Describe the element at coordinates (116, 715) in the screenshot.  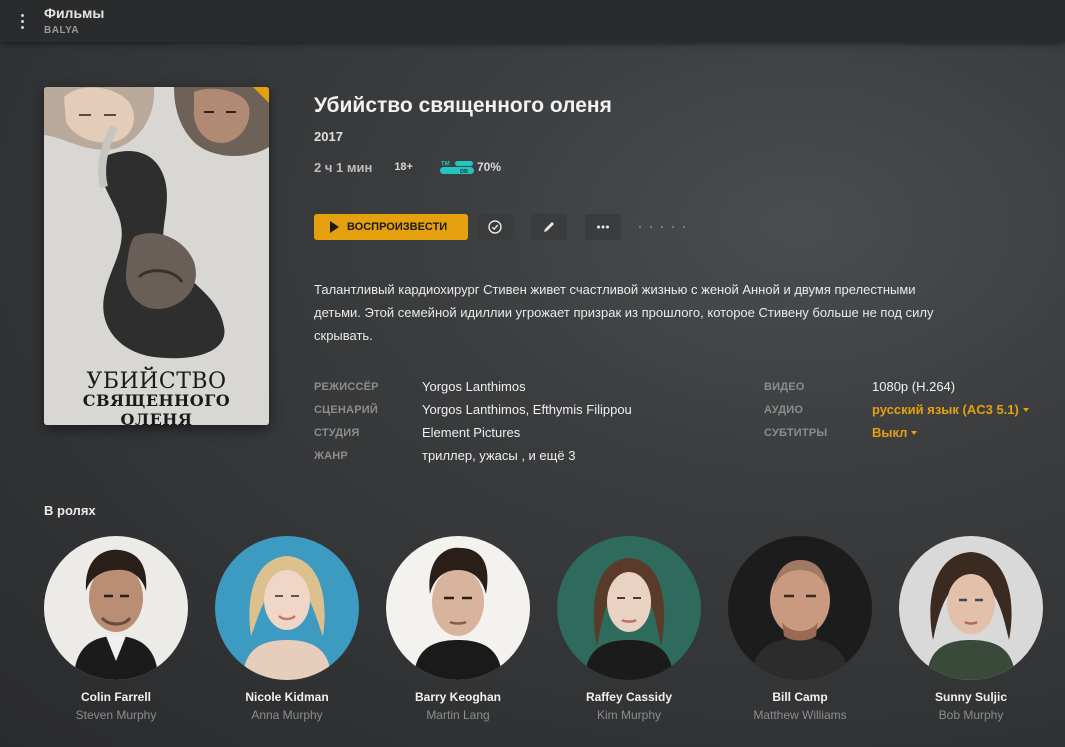
I see `cast-role: Steven Murphy` at that location.